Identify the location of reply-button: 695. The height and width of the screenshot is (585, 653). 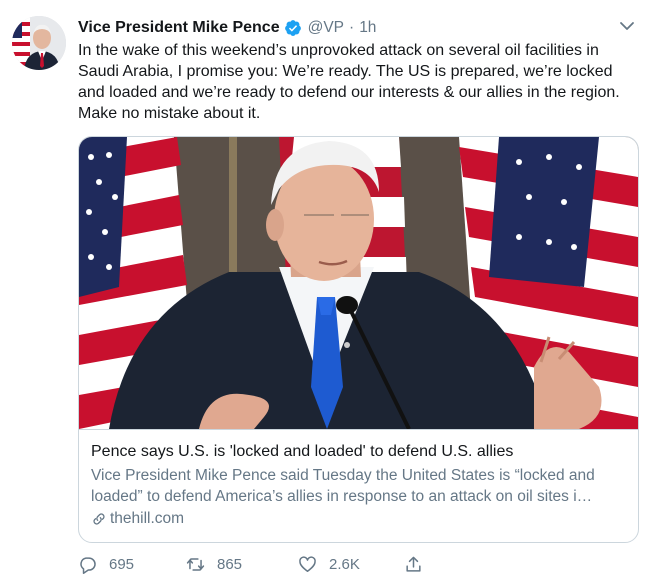
(106, 564).